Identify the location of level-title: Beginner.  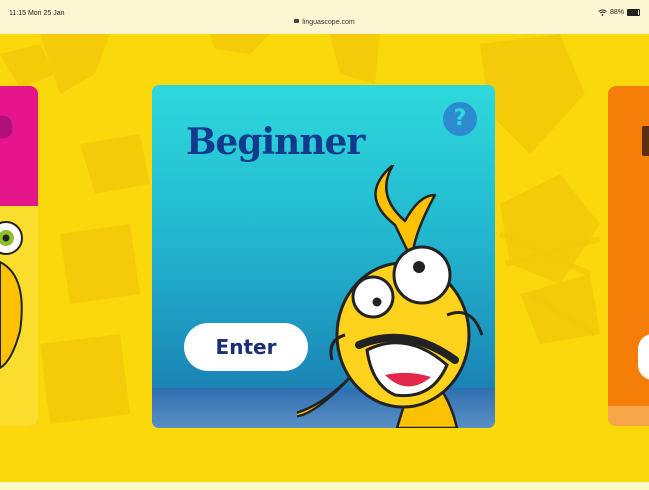
(275, 142).